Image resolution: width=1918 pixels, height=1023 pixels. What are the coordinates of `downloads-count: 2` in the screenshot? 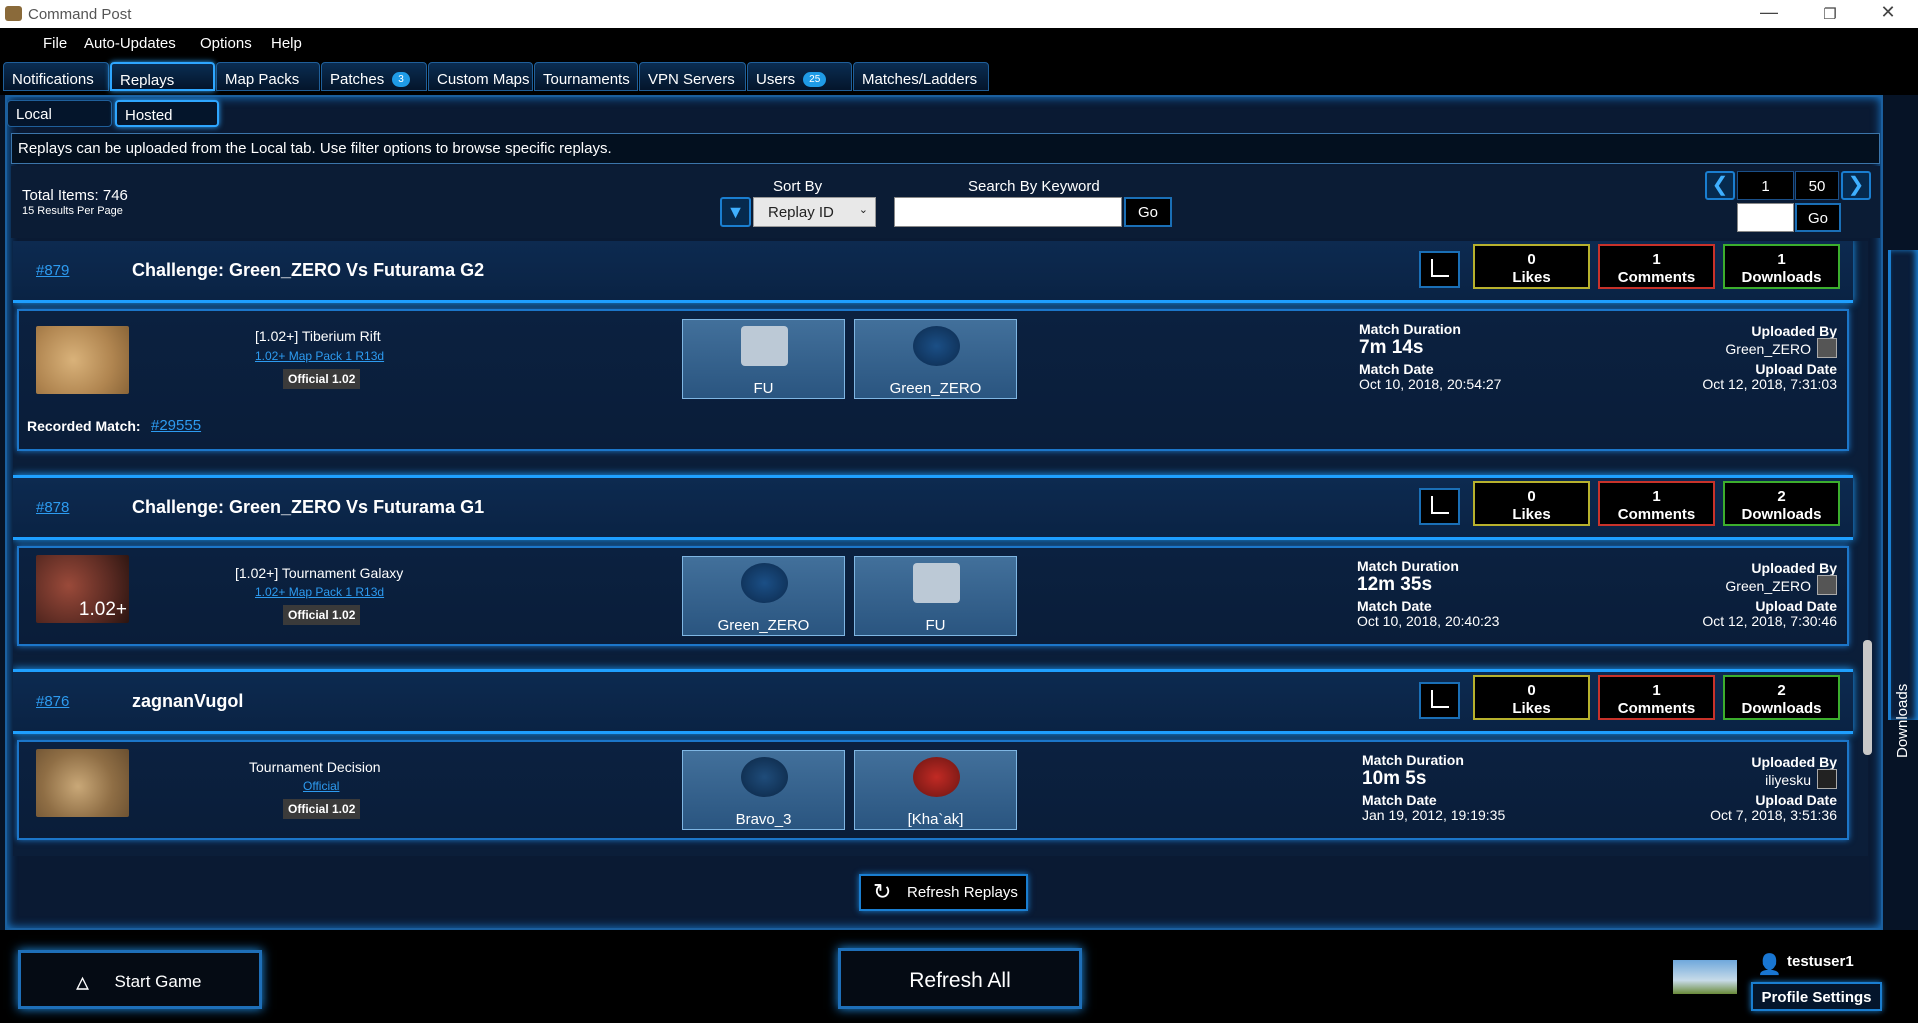 It's located at (1781, 496).